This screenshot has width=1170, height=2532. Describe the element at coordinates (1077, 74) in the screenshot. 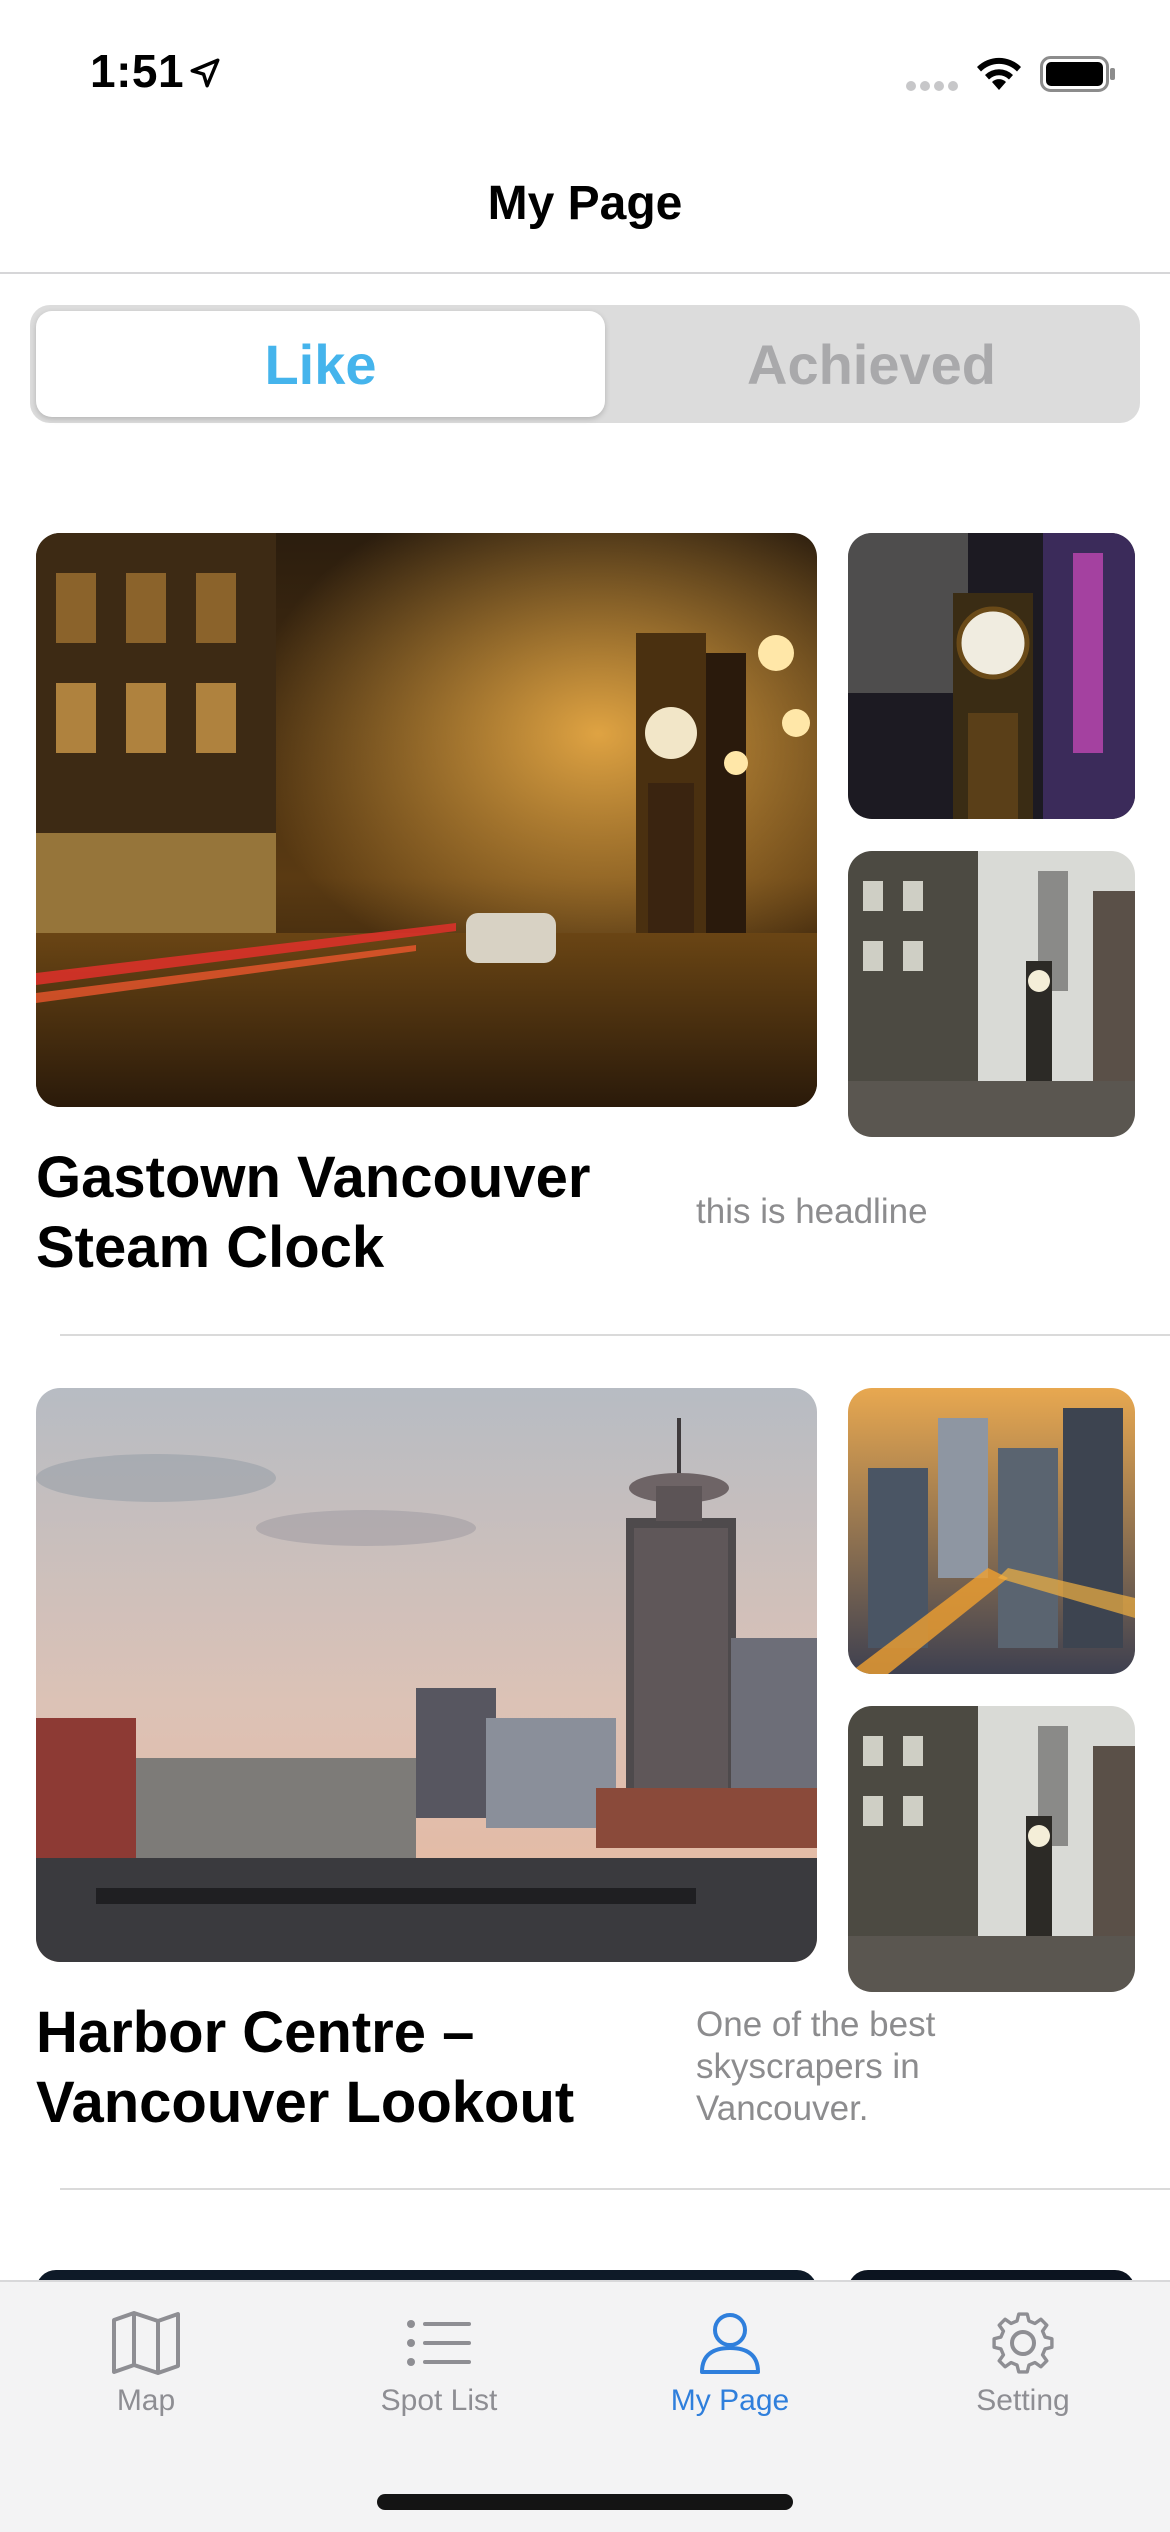

I see `battery-icon` at that location.